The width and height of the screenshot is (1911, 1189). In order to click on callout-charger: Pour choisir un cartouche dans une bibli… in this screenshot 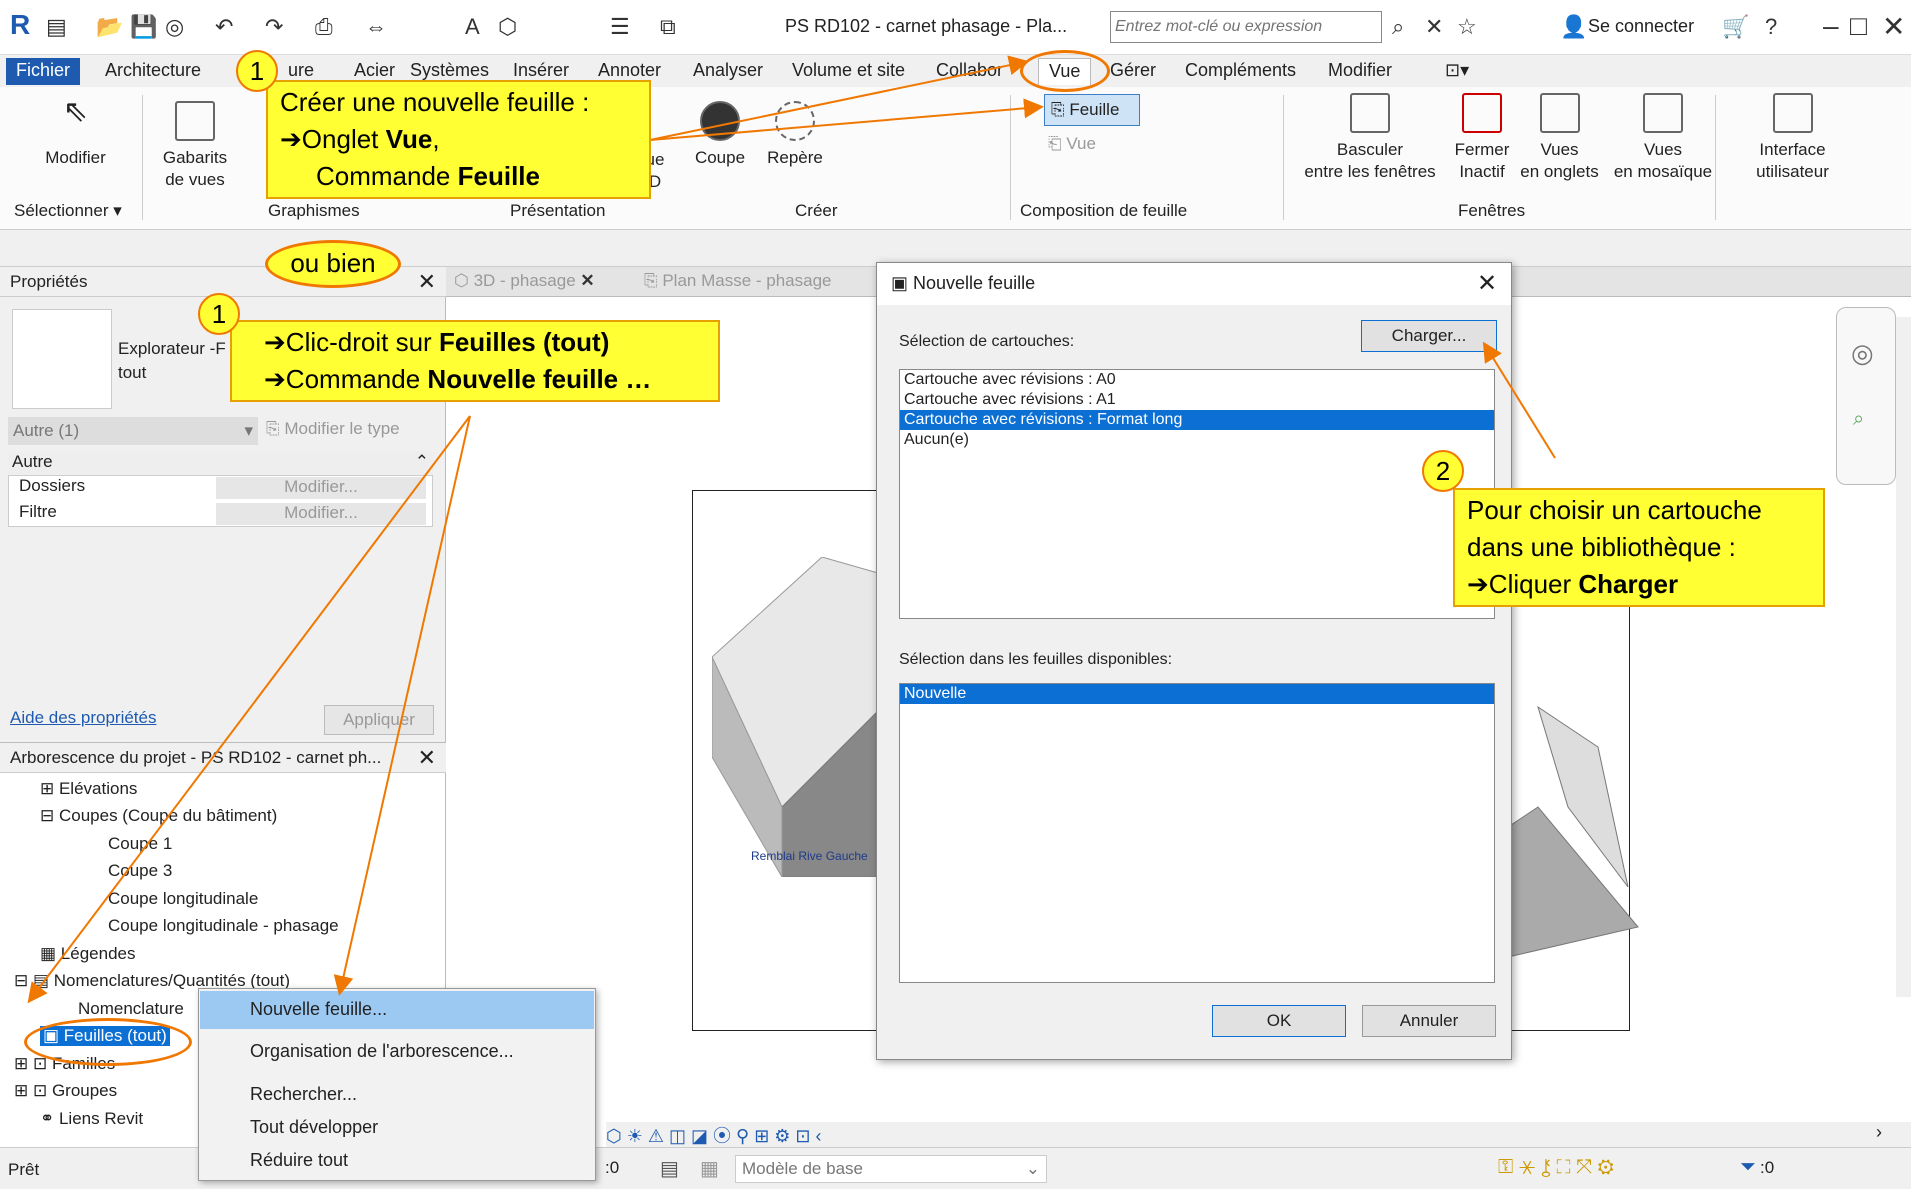, I will do `click(1639, 547)`.